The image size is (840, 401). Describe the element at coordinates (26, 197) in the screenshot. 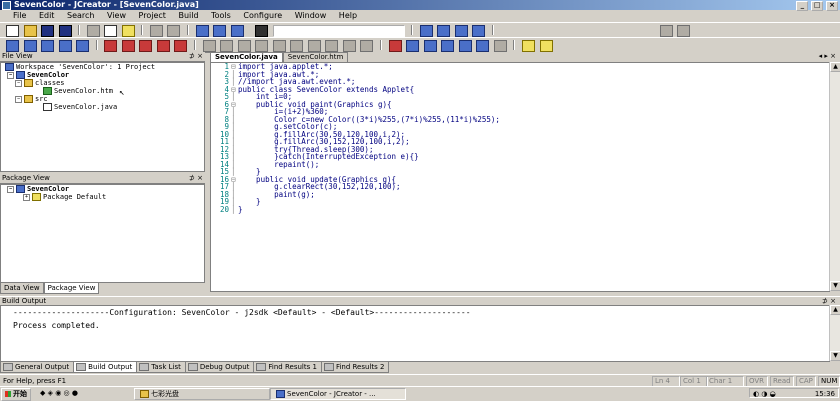

I see `expand-icon: +` at that location.